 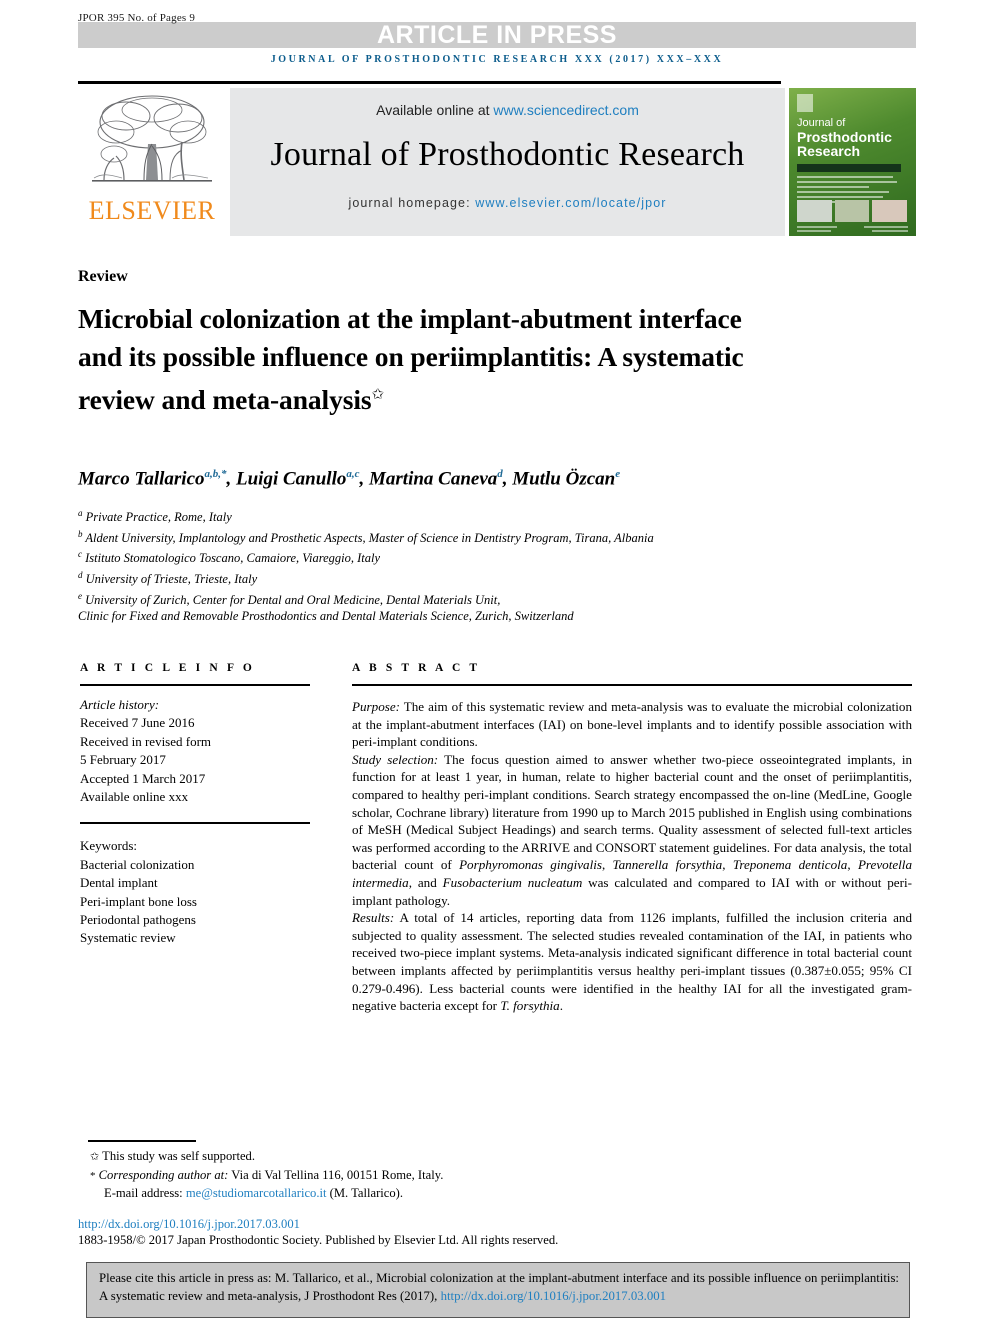 I want to click on footnote-item: ✩ This study was self supported., so click(x=390, y=1157).